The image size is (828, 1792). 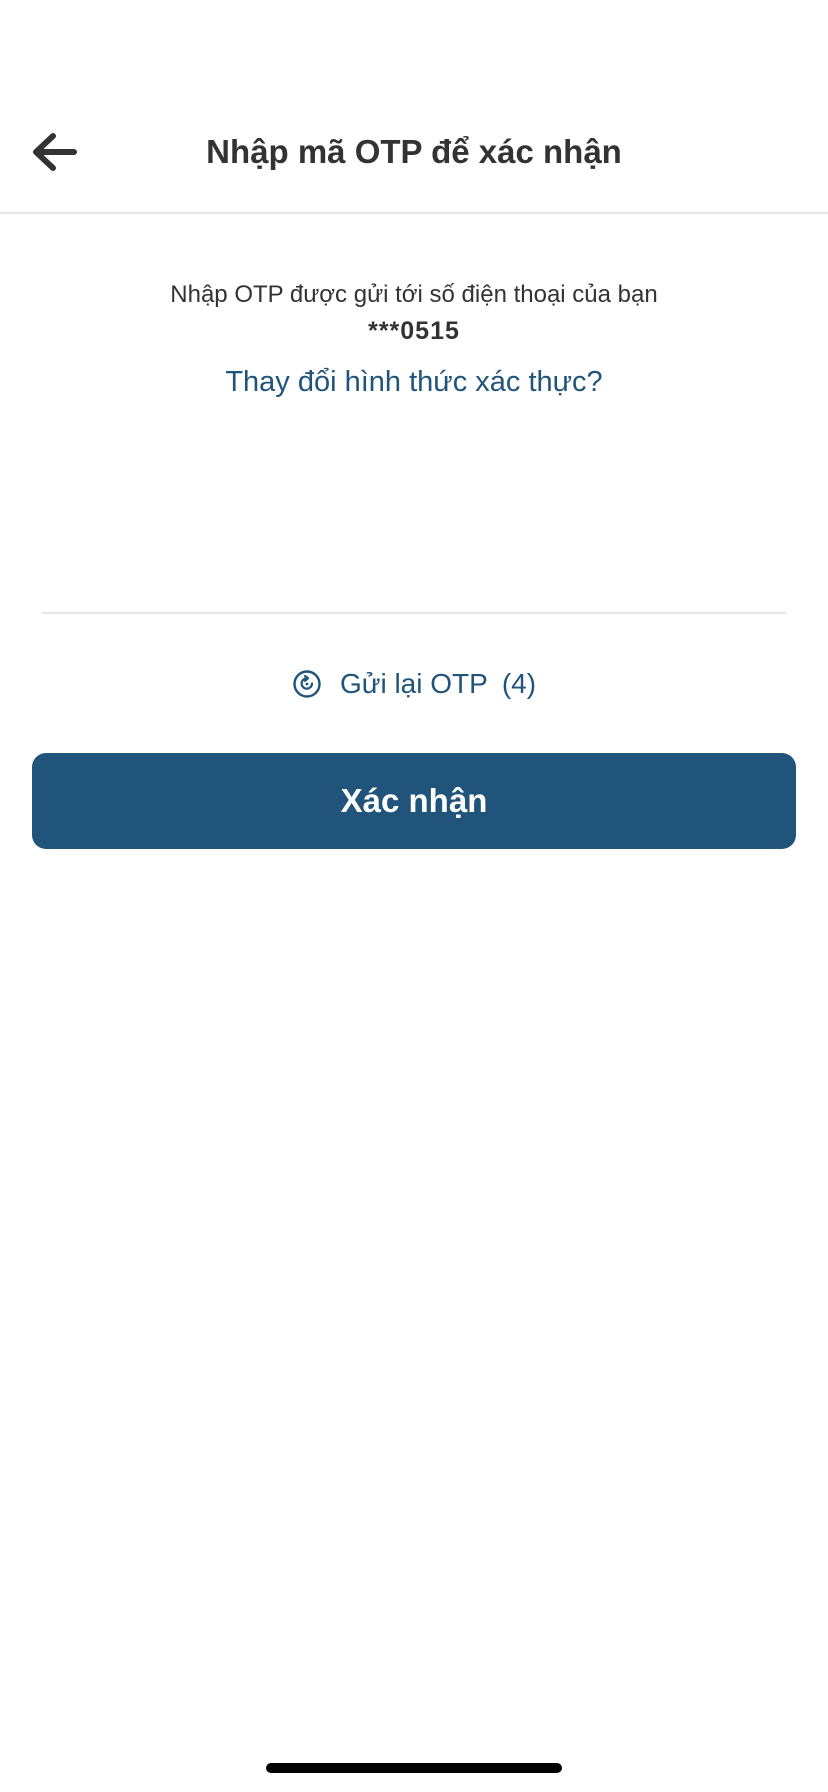 I want to click on home-indicator, so click(x=414, y=1768).